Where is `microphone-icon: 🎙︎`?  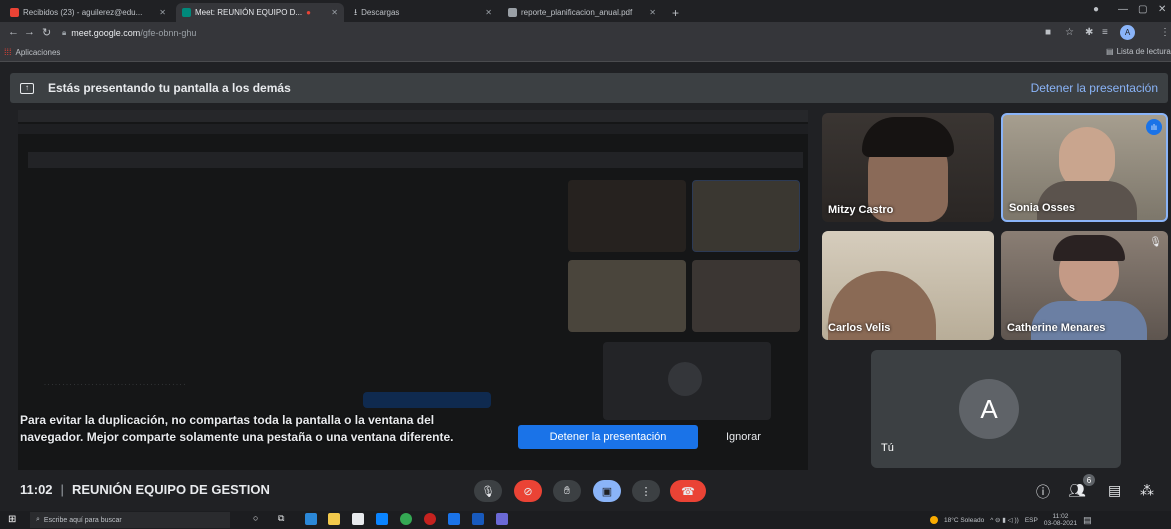 microphone-icon: 🎙︎ is located at coordinates (488, 491).